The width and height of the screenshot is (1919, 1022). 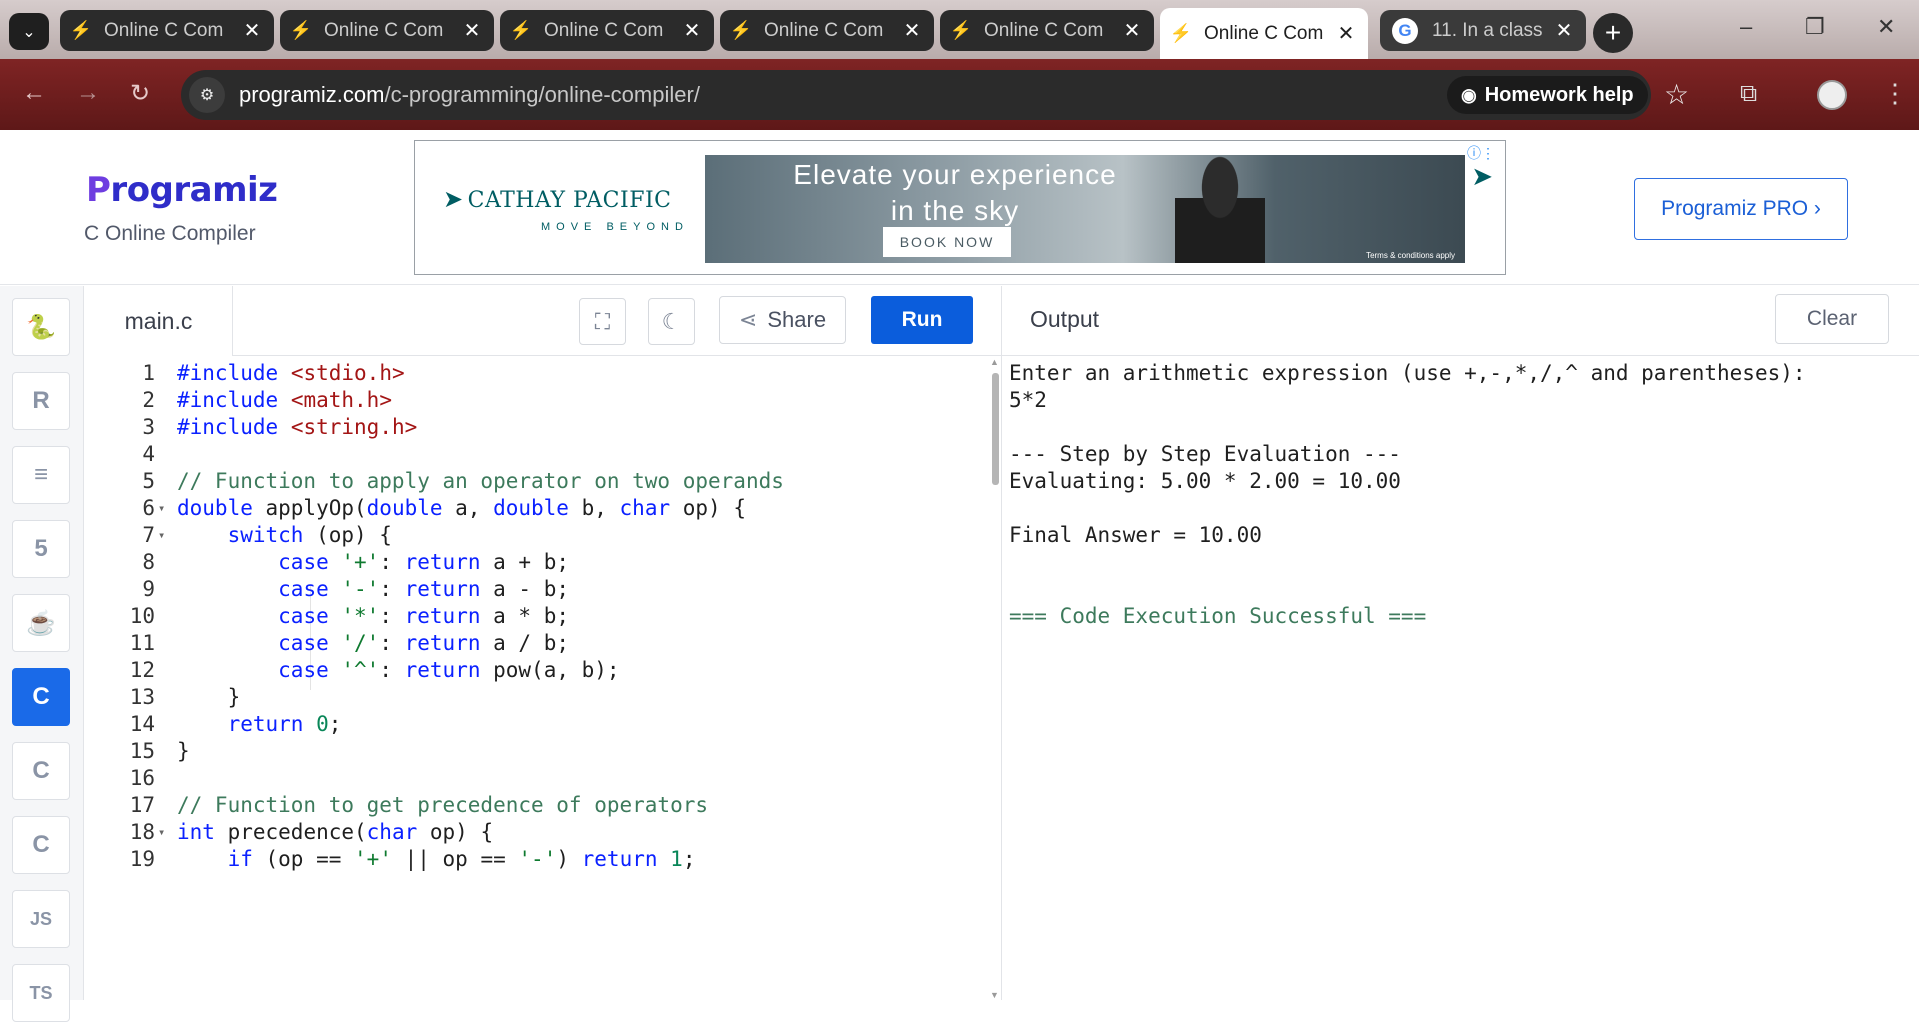 I want to click on adchoices-icon: ⓘ⋮, so click(x=1481, y=153).